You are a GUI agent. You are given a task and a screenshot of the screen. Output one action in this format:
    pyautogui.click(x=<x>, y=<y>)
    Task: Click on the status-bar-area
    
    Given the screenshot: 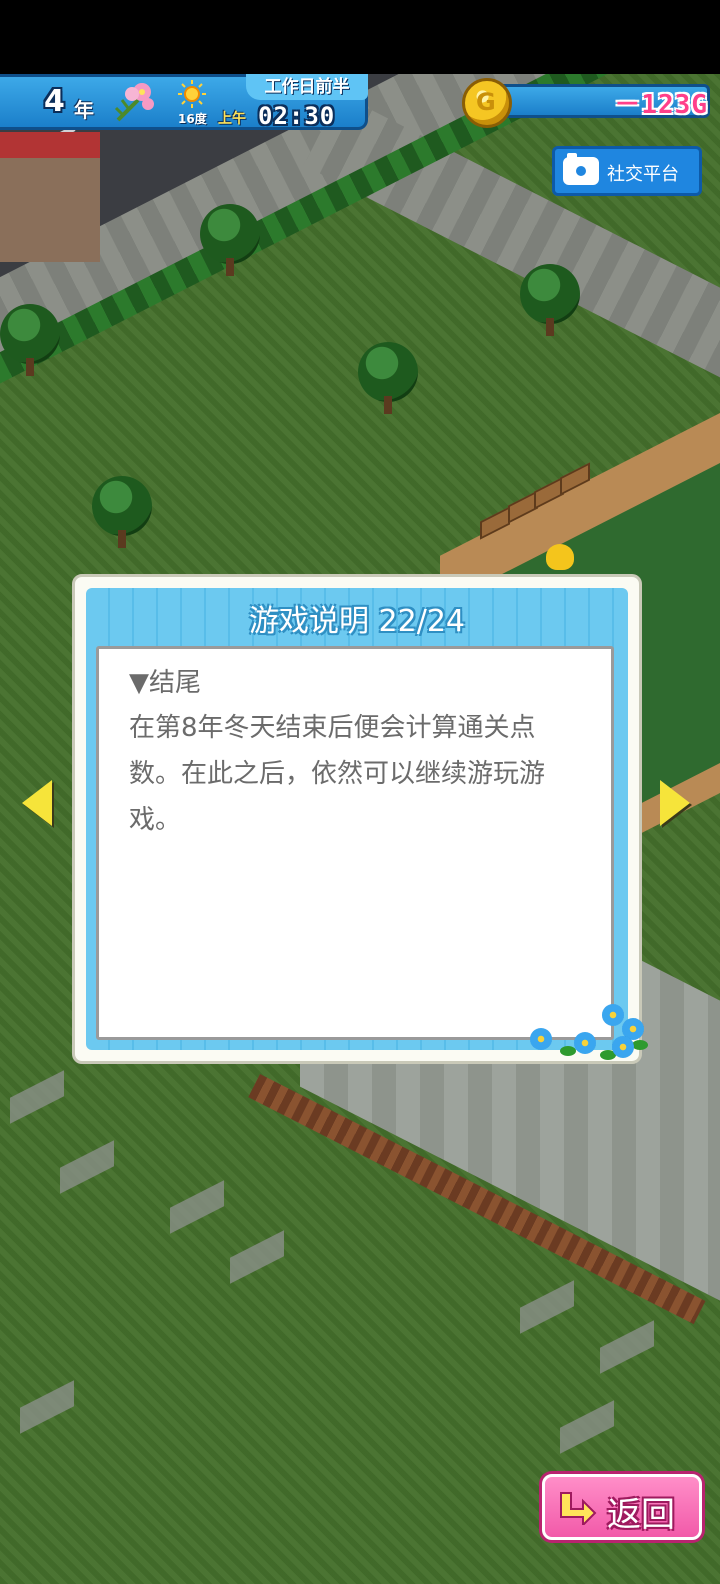 What is the action you would take?
    pyautogui.click(x=360, y=37)
    